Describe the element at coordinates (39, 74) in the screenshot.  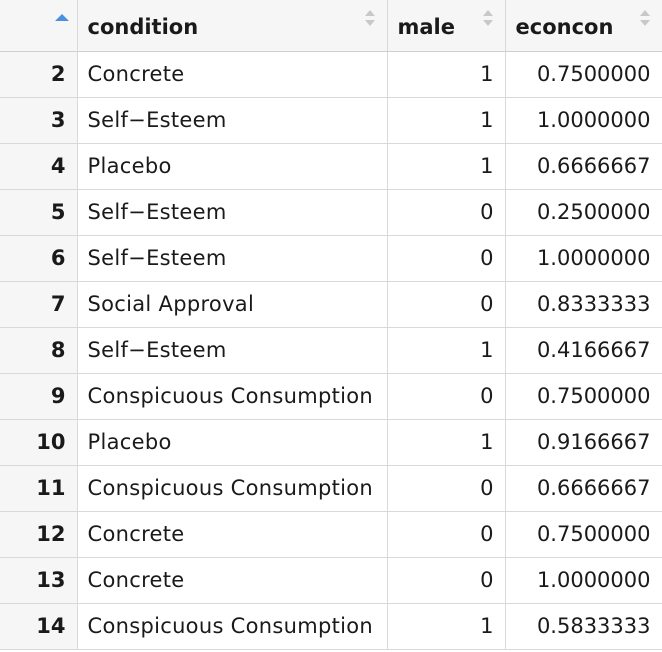
I see `row-index-cell: 2` at that location.